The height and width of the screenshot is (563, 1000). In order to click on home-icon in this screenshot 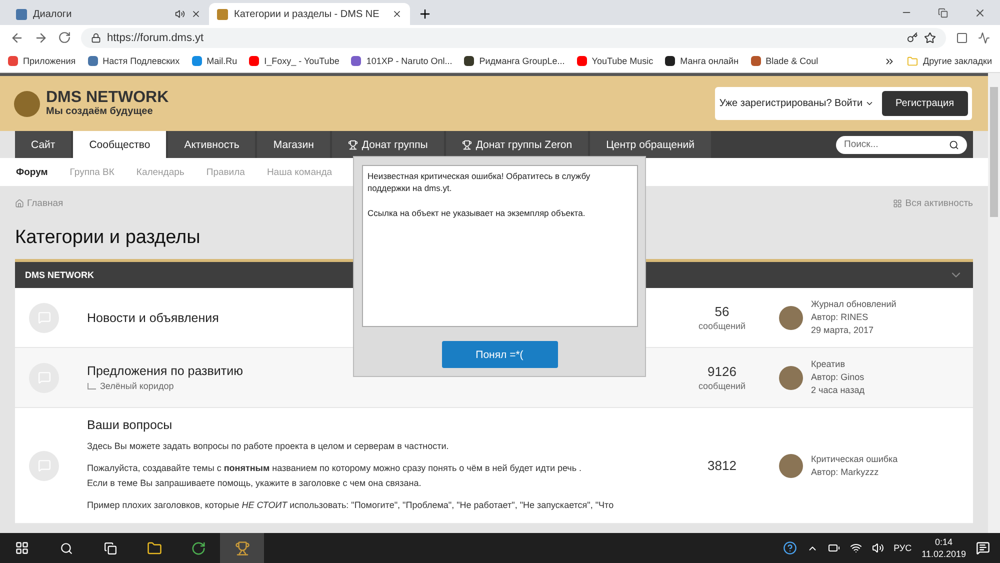, I will do `click(19, 203)`.